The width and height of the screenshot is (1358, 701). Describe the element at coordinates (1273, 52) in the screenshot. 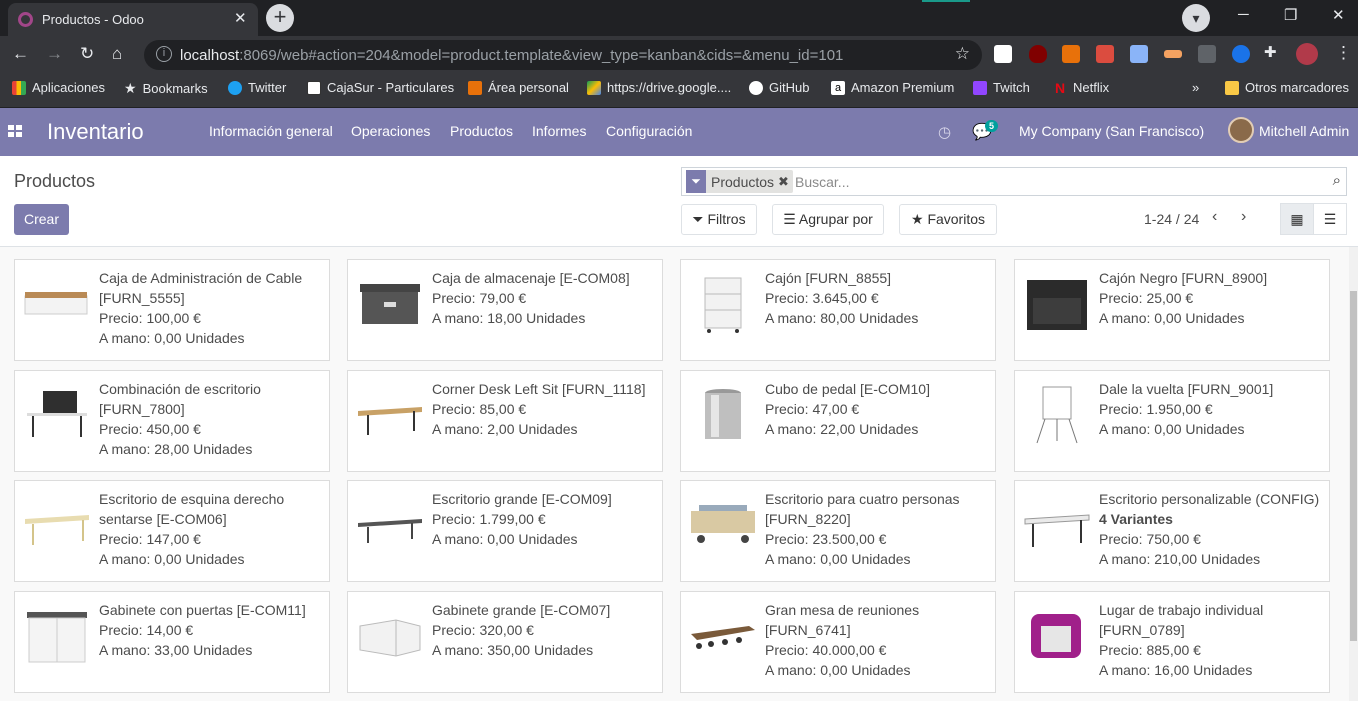

I see `extensions-puzzle-icon: ✚` at that location.